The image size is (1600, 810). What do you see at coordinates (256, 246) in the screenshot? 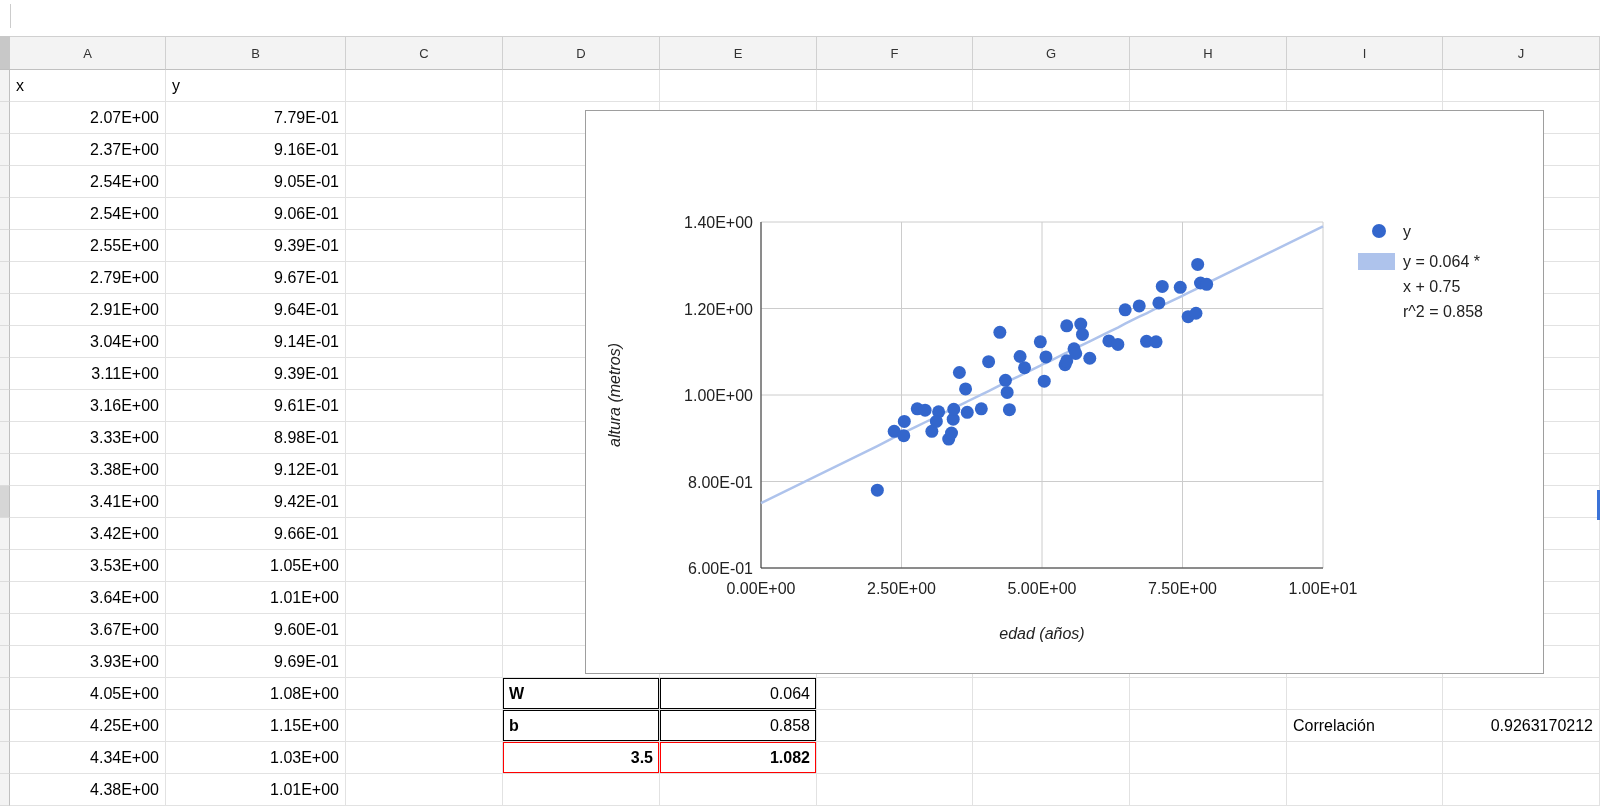
I see `table-cell: 9.39E-01` at bounding box center [256, 246].